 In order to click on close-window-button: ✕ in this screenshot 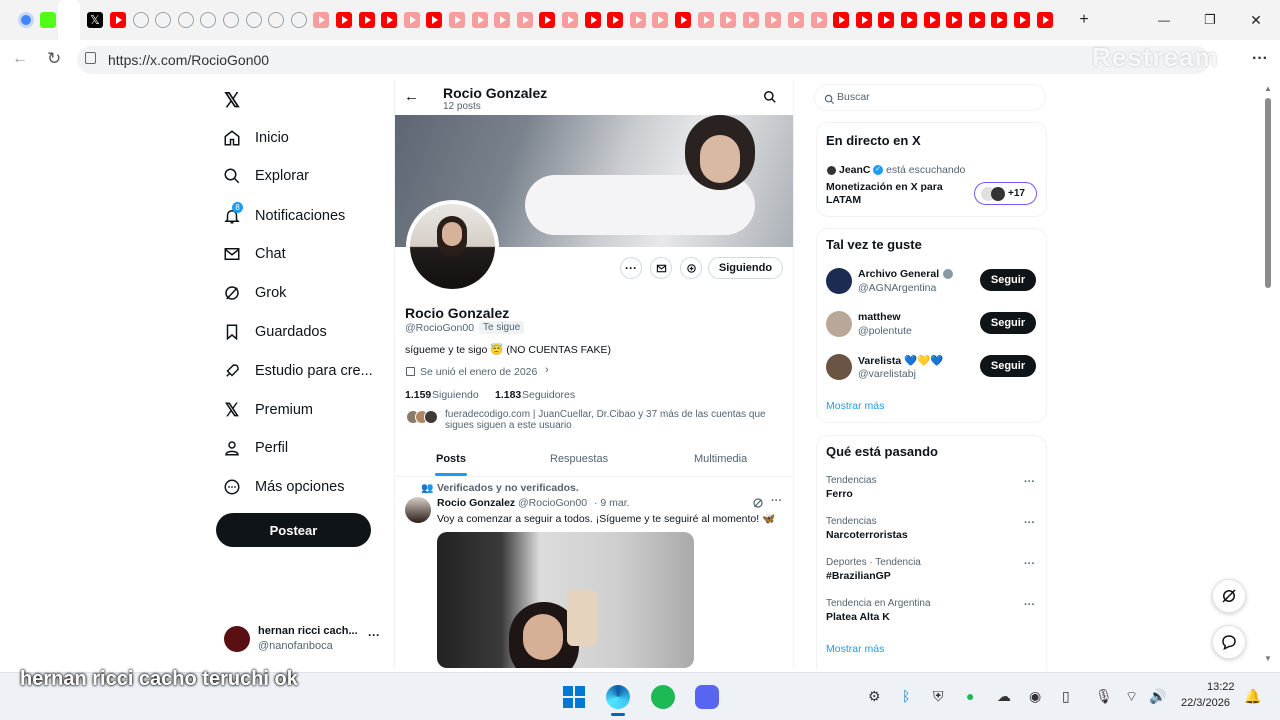, I will do `click(1256, 20)`.